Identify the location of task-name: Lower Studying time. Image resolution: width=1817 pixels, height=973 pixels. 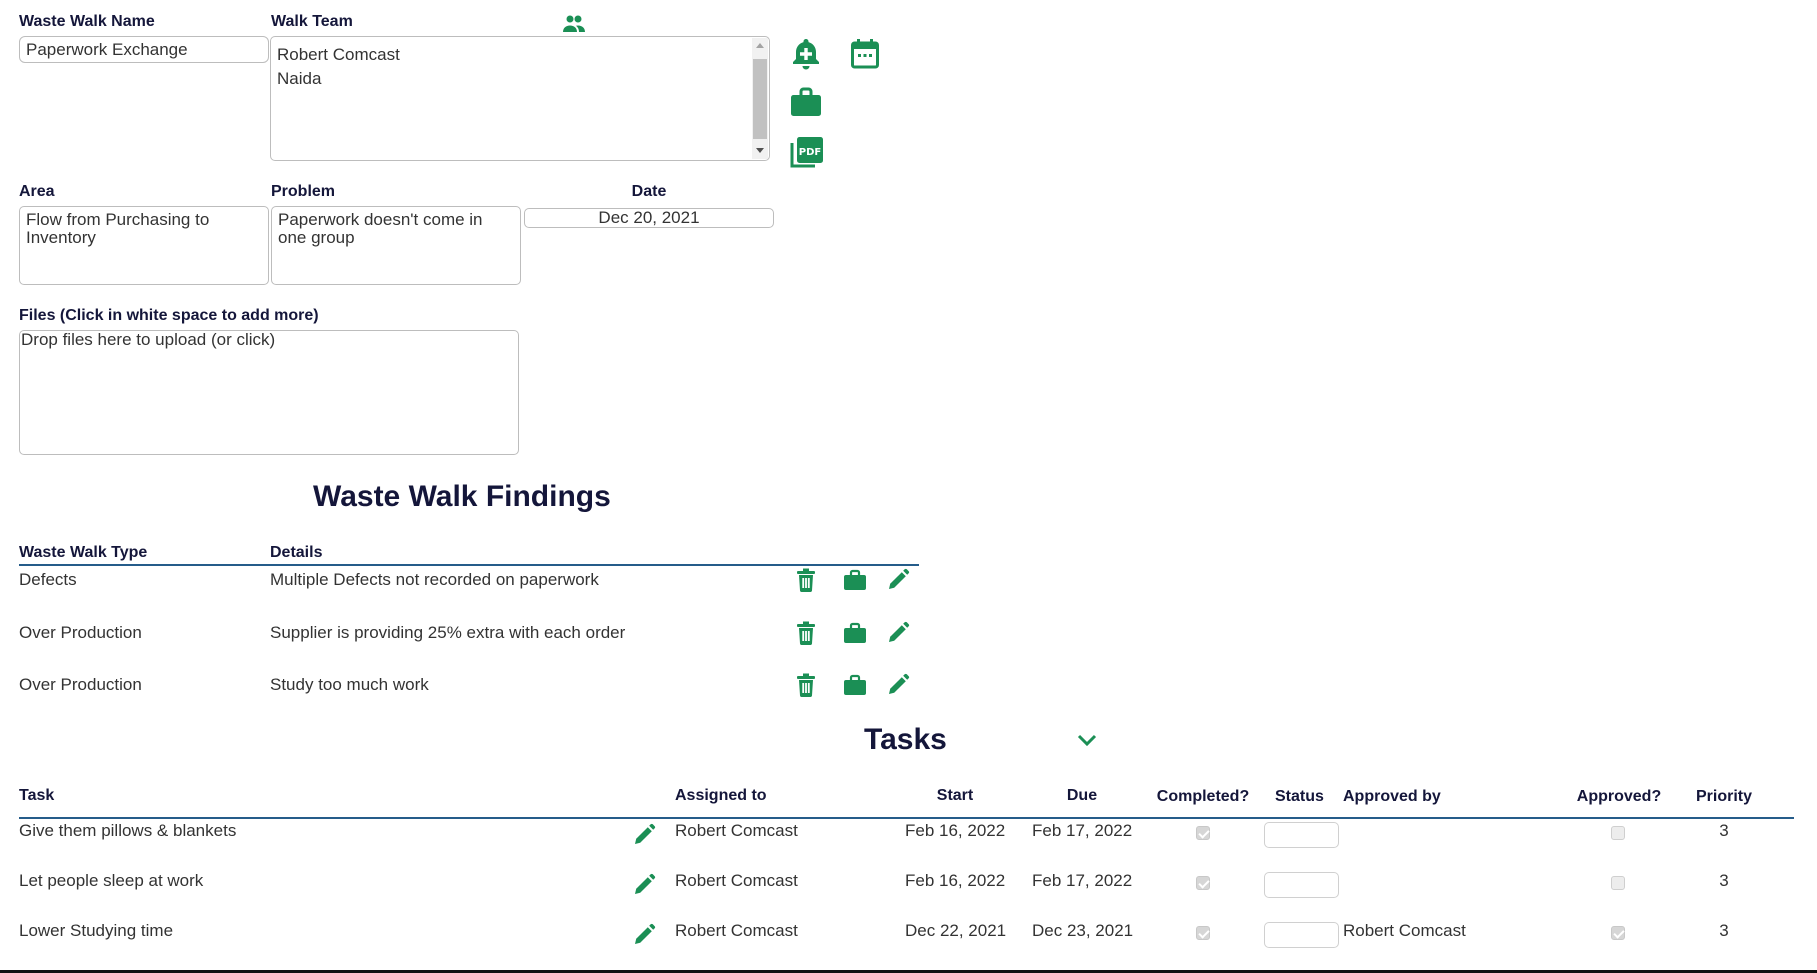
(96, 930).